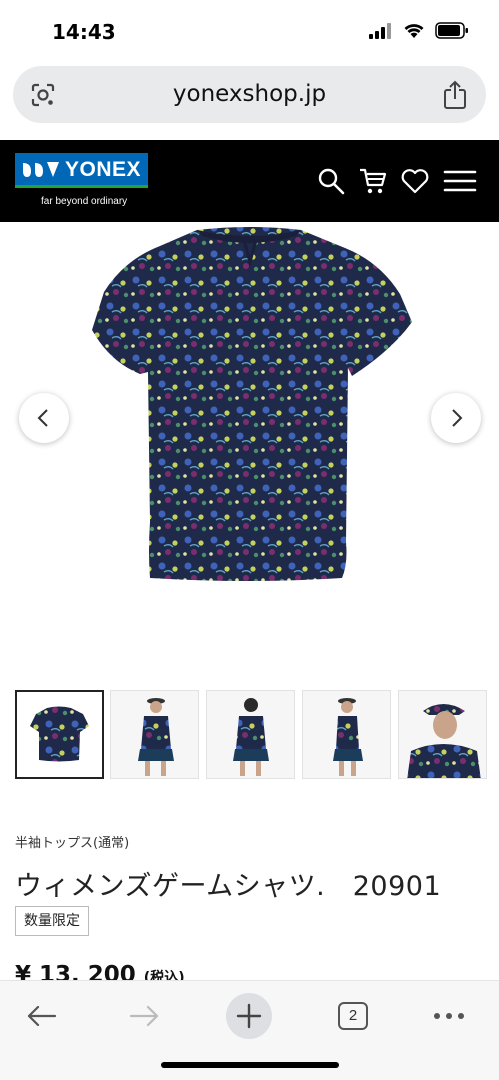  I want to click on yonex-logo: YONEX, so click(81, 170).